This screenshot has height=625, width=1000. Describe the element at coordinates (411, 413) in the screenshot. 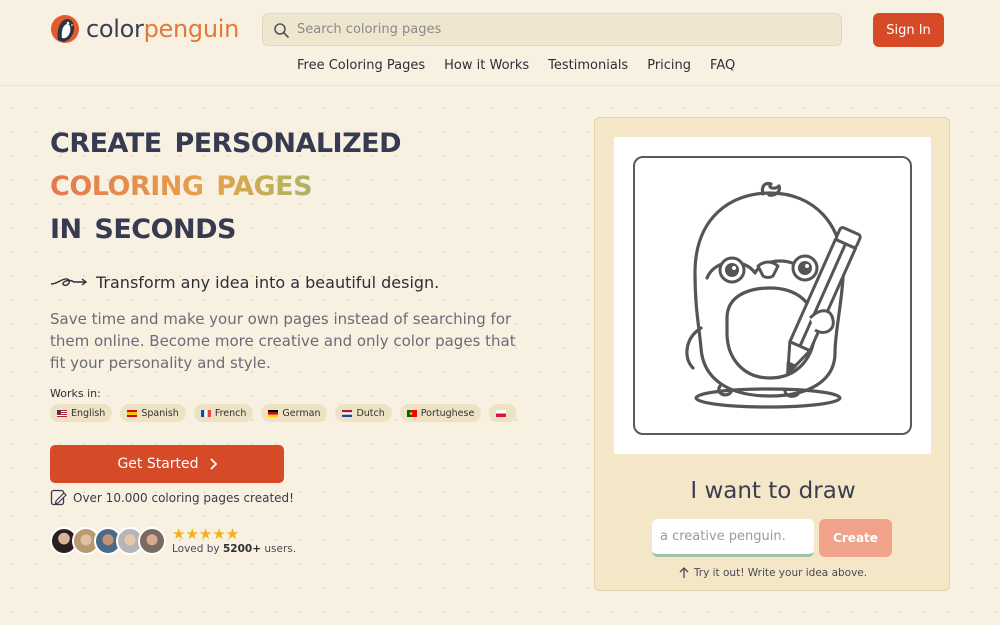

I see `pt-flag-icon` at that location.